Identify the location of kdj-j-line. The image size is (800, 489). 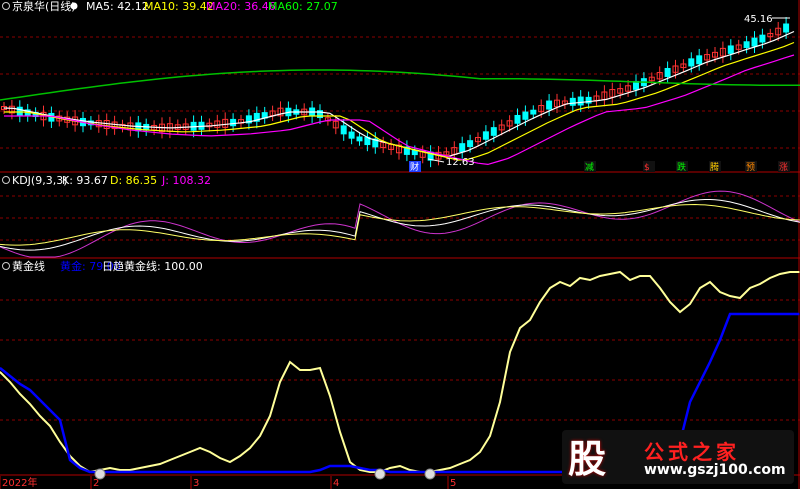
(400, 224).